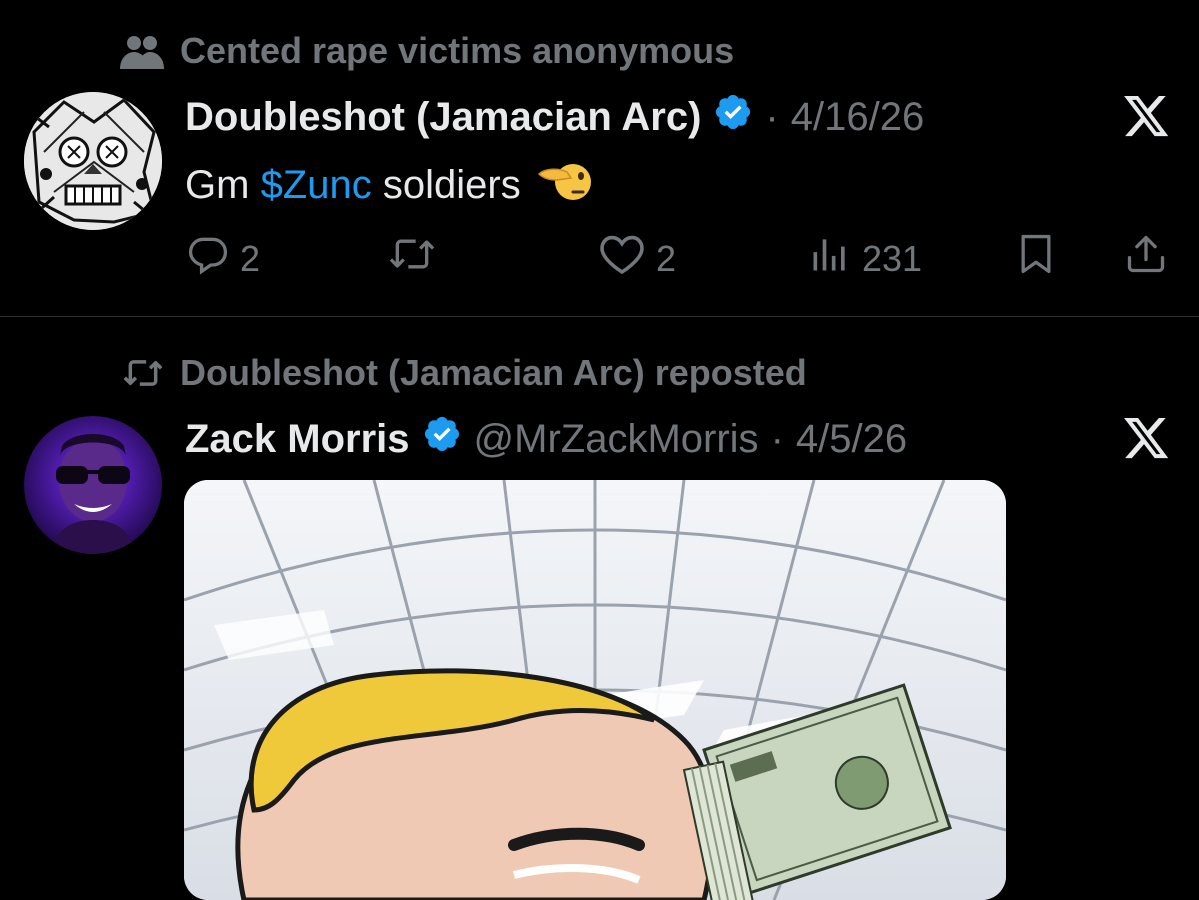 The width and height of the screenshot is (1199, 900). I want to click on bookmark-button, so click(1036, 258).